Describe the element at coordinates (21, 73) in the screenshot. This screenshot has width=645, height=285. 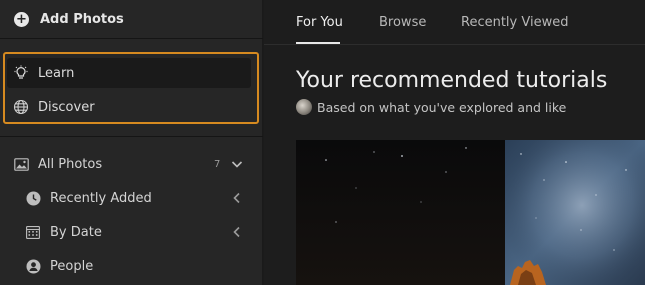
I see `lightbulb-icon` at that location.